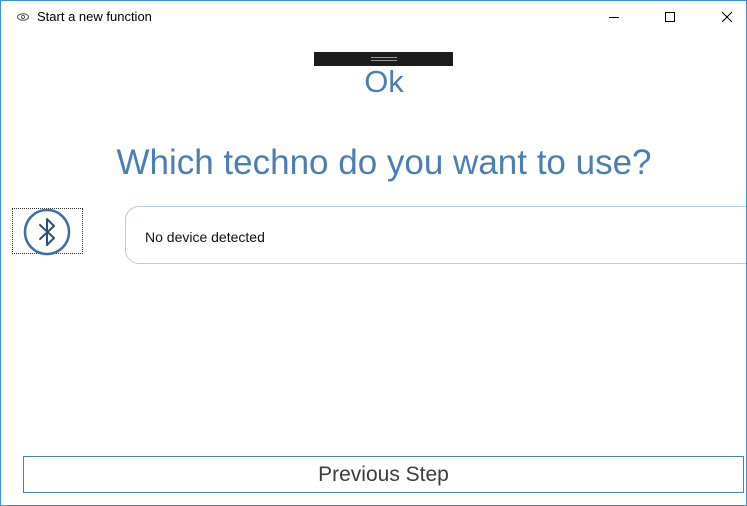 Image resolution: width=747 pixels, height=506 pixels. Describe the element at coordinates (205, 237) in the screenshot. I see `device-list-empty-message: No device detected` at that location.